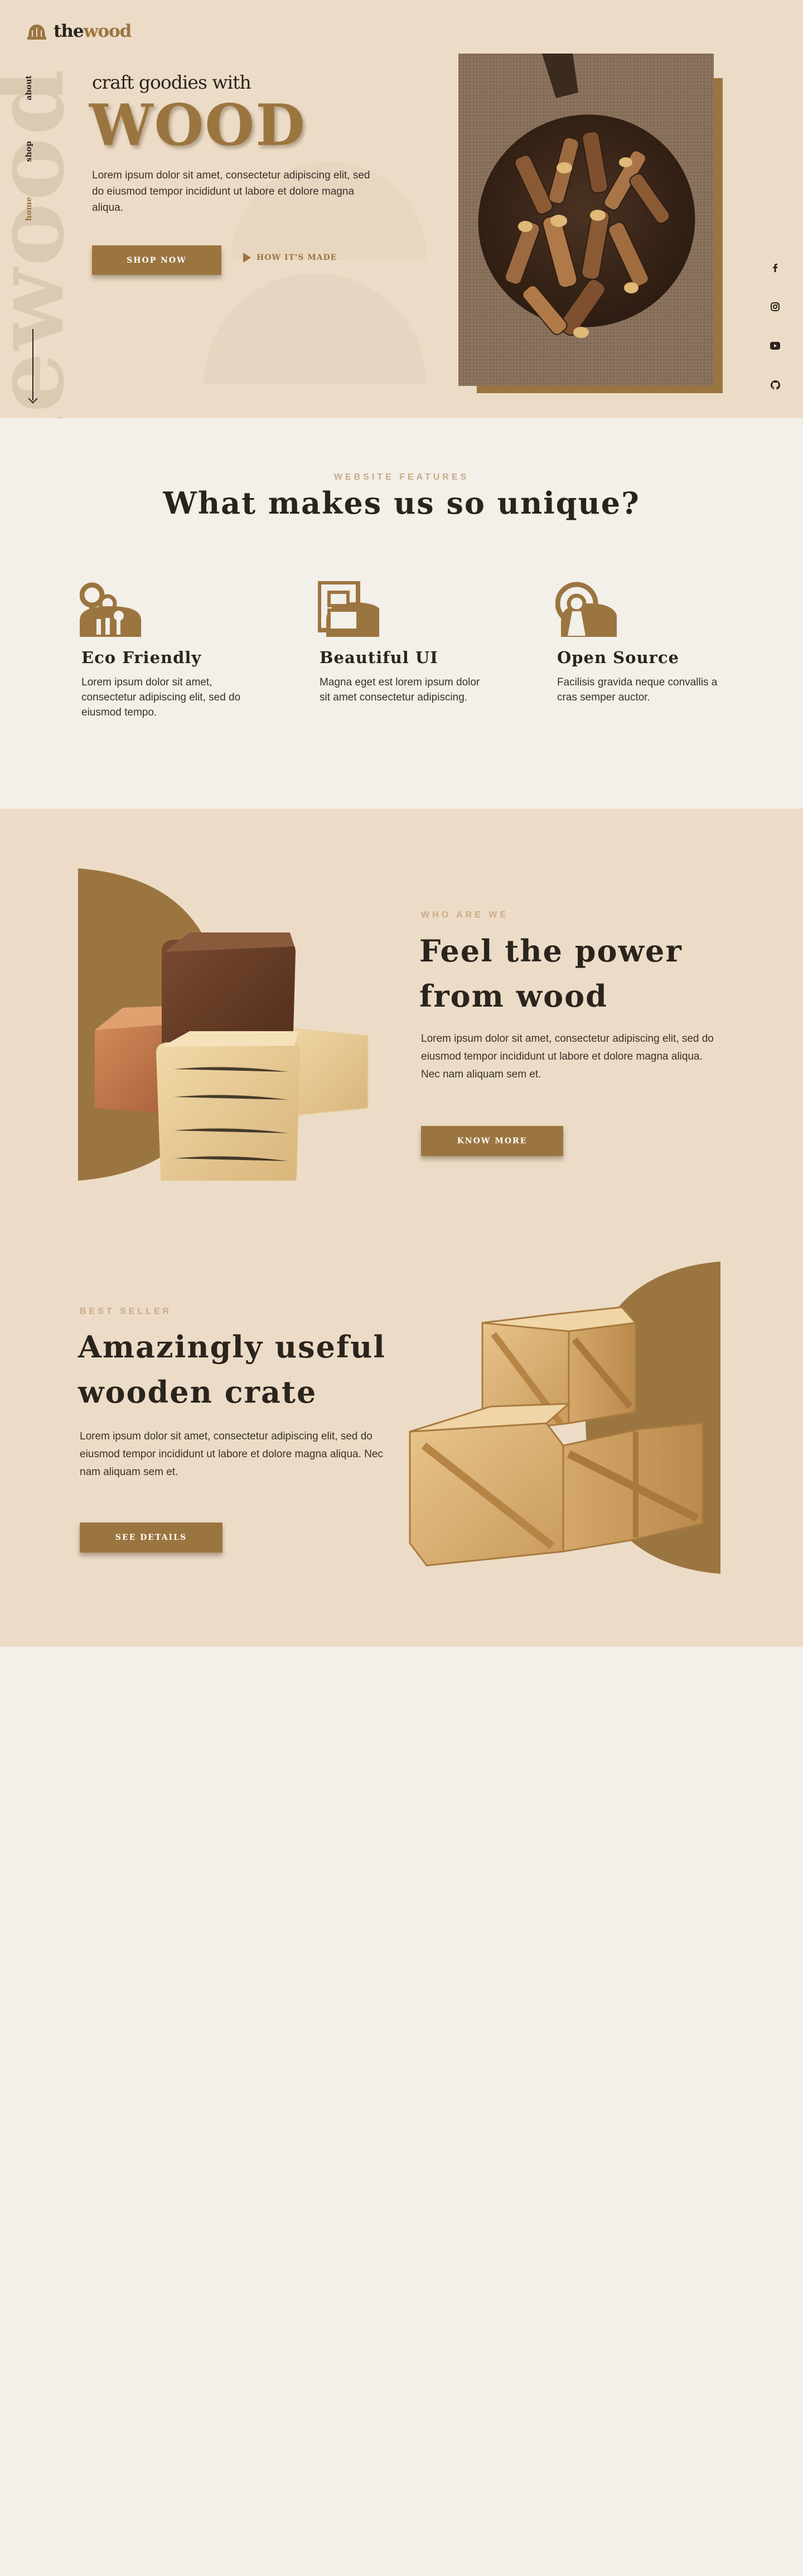 The width and height of the screenshot is (803, 2576). I want to click on bestseller-title-line2: wooden crate, so click(198, 1392).